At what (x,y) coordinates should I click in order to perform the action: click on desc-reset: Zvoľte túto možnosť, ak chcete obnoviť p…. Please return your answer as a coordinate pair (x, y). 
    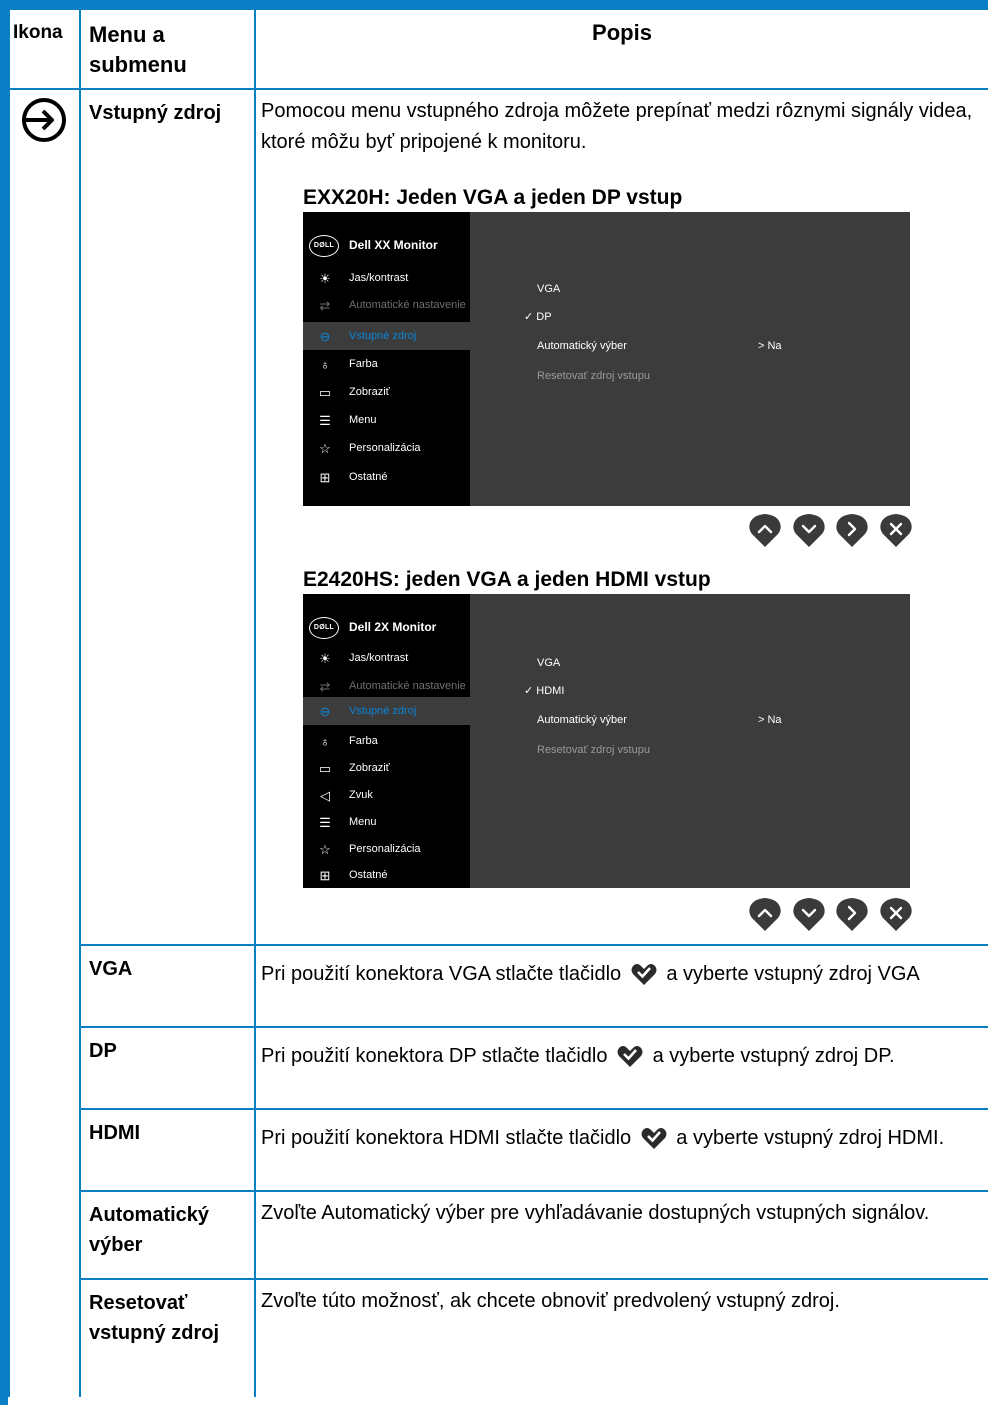
    Looking at the image, I should click on (621, 1337).